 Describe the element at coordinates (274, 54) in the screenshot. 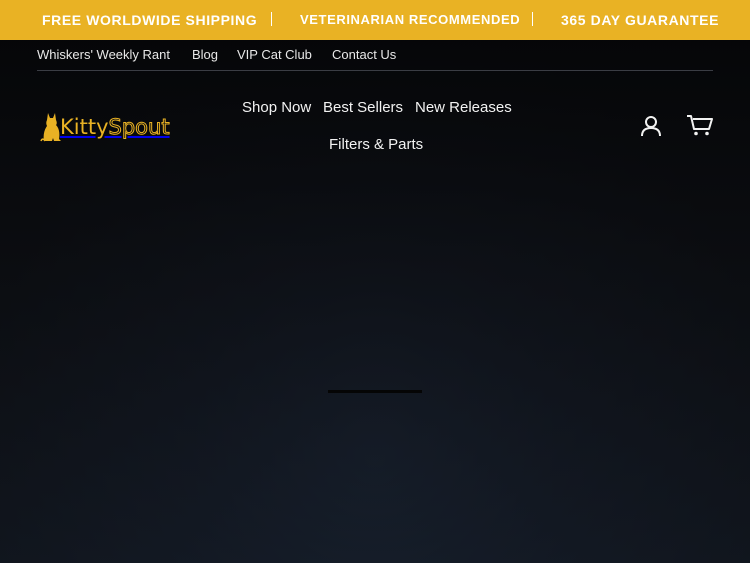

I see `utility-link-vip: VIP Cat Club` at that location.